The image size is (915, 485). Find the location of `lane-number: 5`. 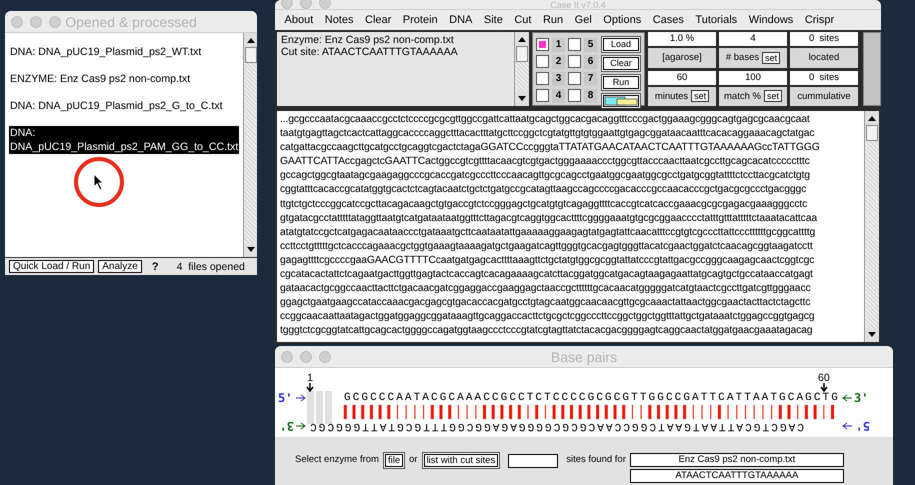

lane-number: 5 is located at coordinates (590, 45).